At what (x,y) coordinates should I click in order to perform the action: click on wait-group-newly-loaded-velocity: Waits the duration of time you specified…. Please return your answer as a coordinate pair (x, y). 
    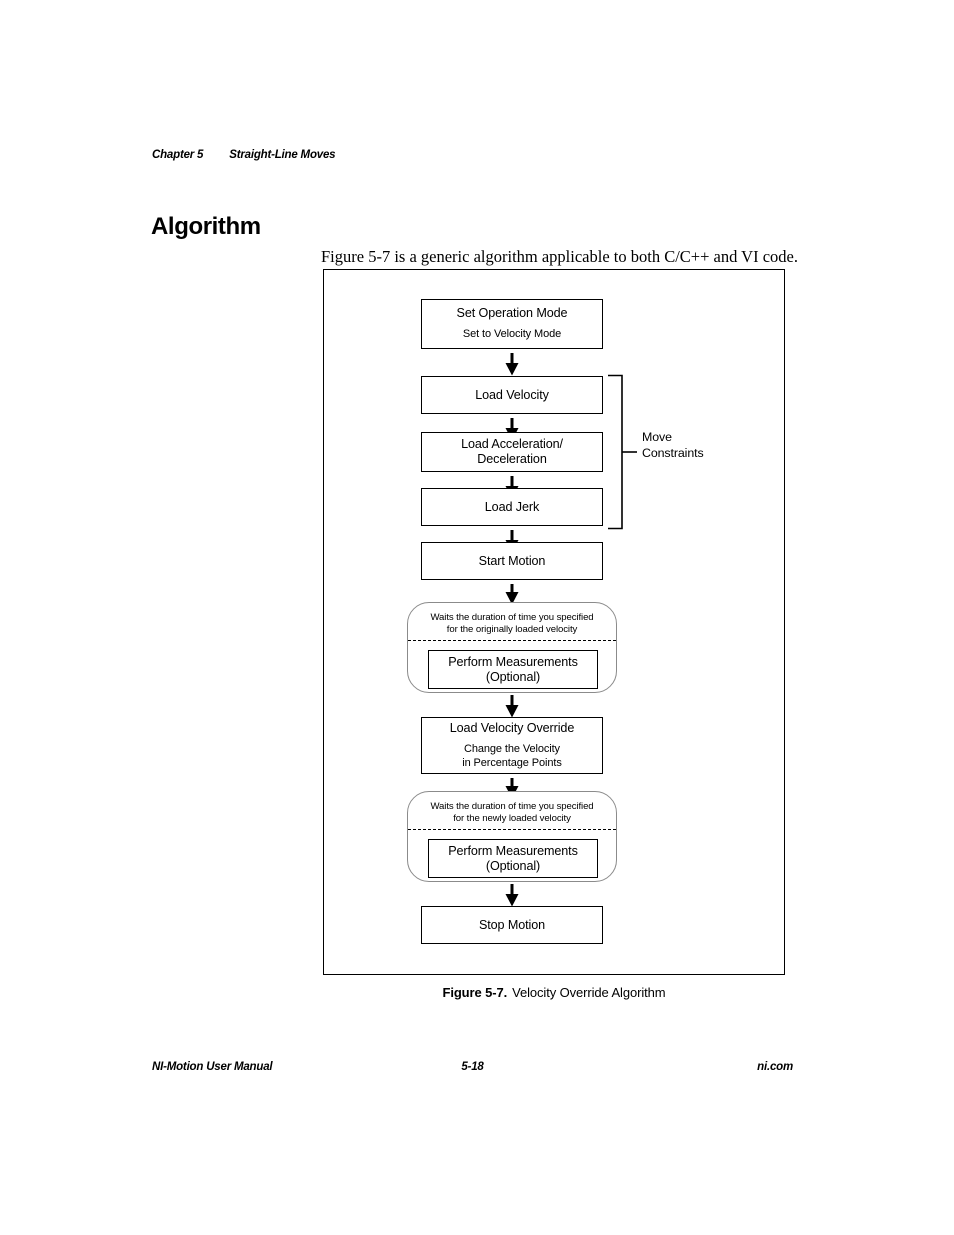
    Looking at the image, I should click on (512, 836).